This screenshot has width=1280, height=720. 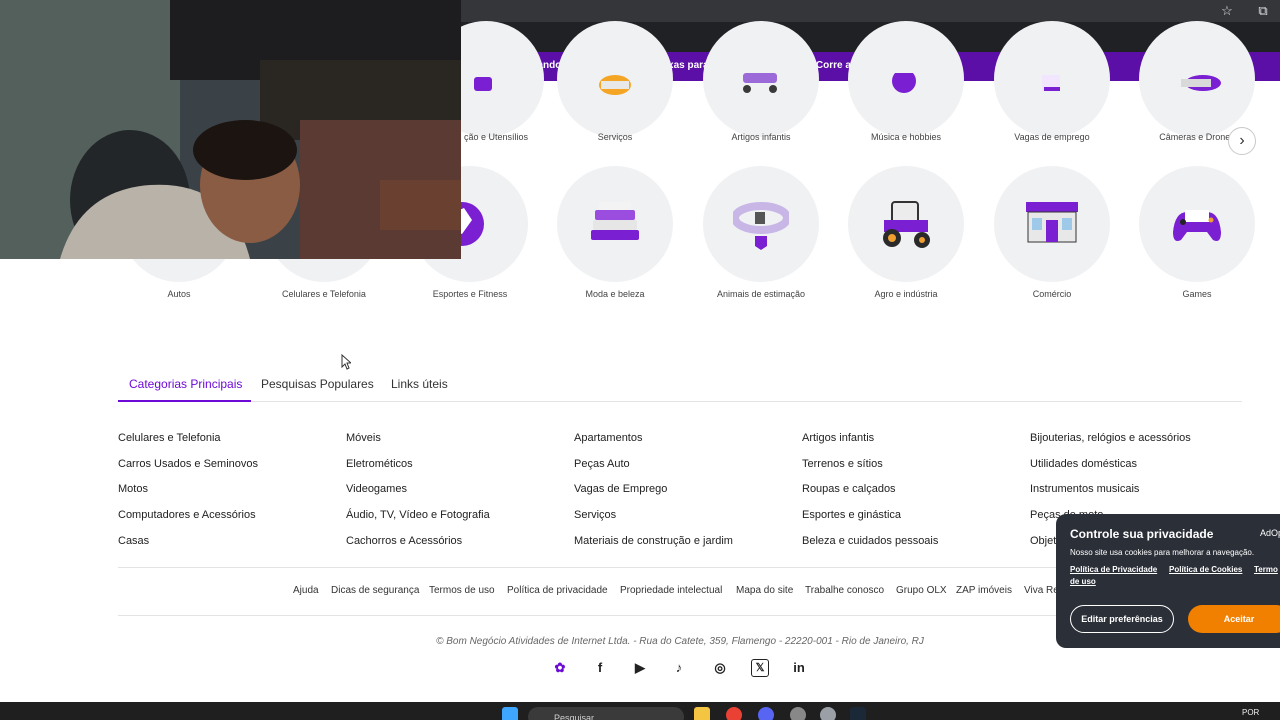 I want to click on category-link: Roupas e calçados, so click(x=849, y=489).